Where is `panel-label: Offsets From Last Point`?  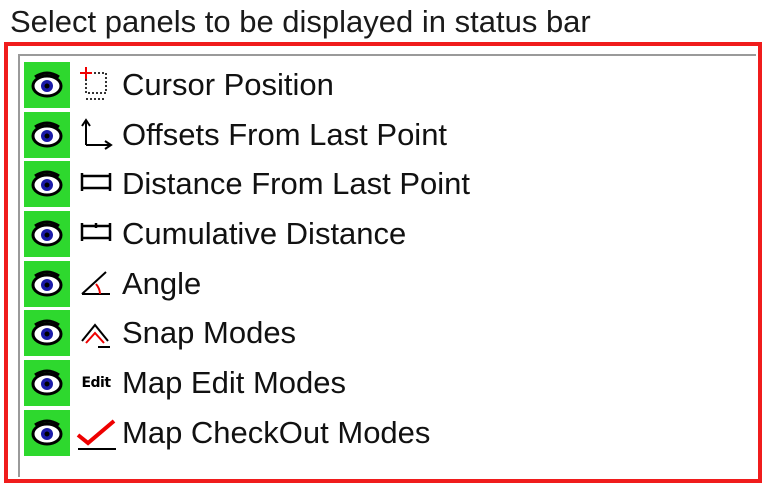 panel-label: Offsets From Last Point is located at coordinates (285, 134).